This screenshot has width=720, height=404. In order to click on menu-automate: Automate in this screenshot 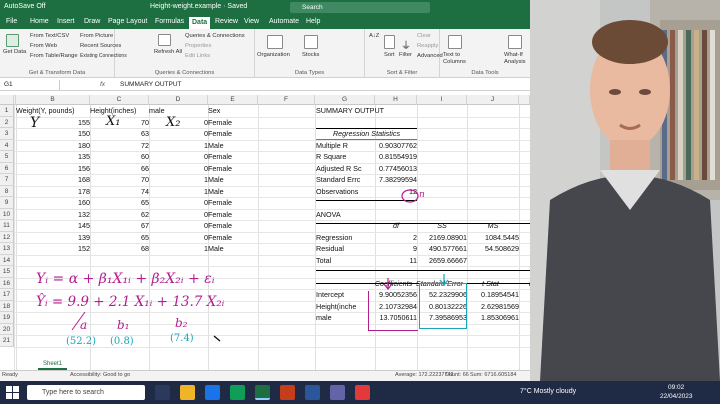, I will do `click(284, 21)`.